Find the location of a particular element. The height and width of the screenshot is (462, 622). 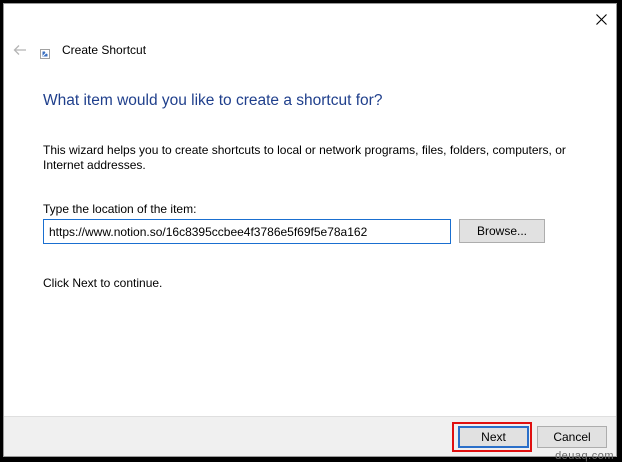

next-button: Next is located at coordinates (493, 437).